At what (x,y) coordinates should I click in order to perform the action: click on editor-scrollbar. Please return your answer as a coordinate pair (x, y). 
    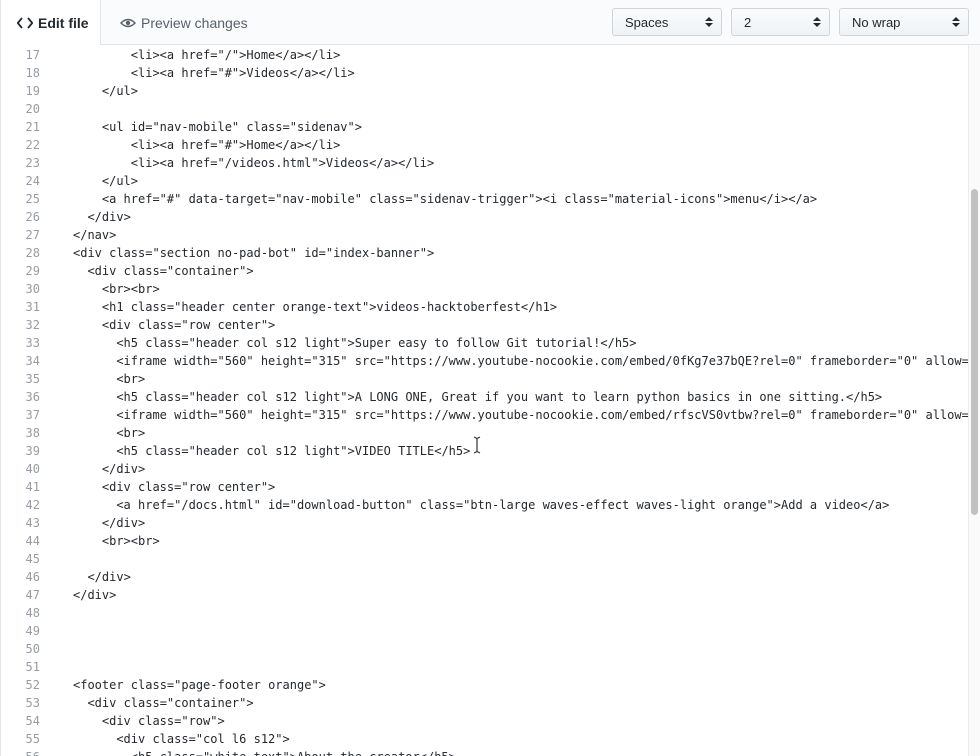
    Looking at the image, I should click on (974, 400).